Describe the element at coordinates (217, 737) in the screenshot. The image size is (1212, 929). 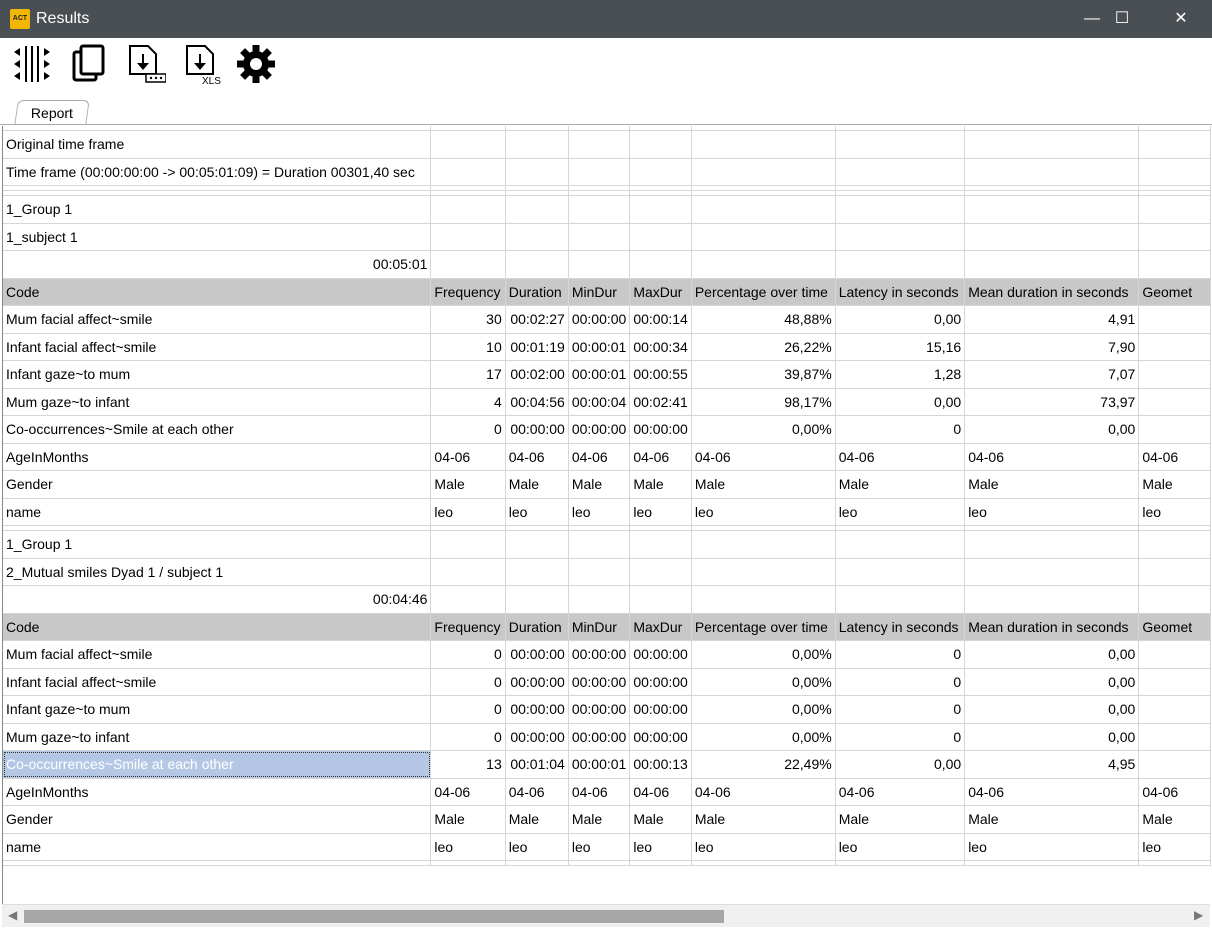
I see `grid-cell: Mum gaze~to infant` at that location.